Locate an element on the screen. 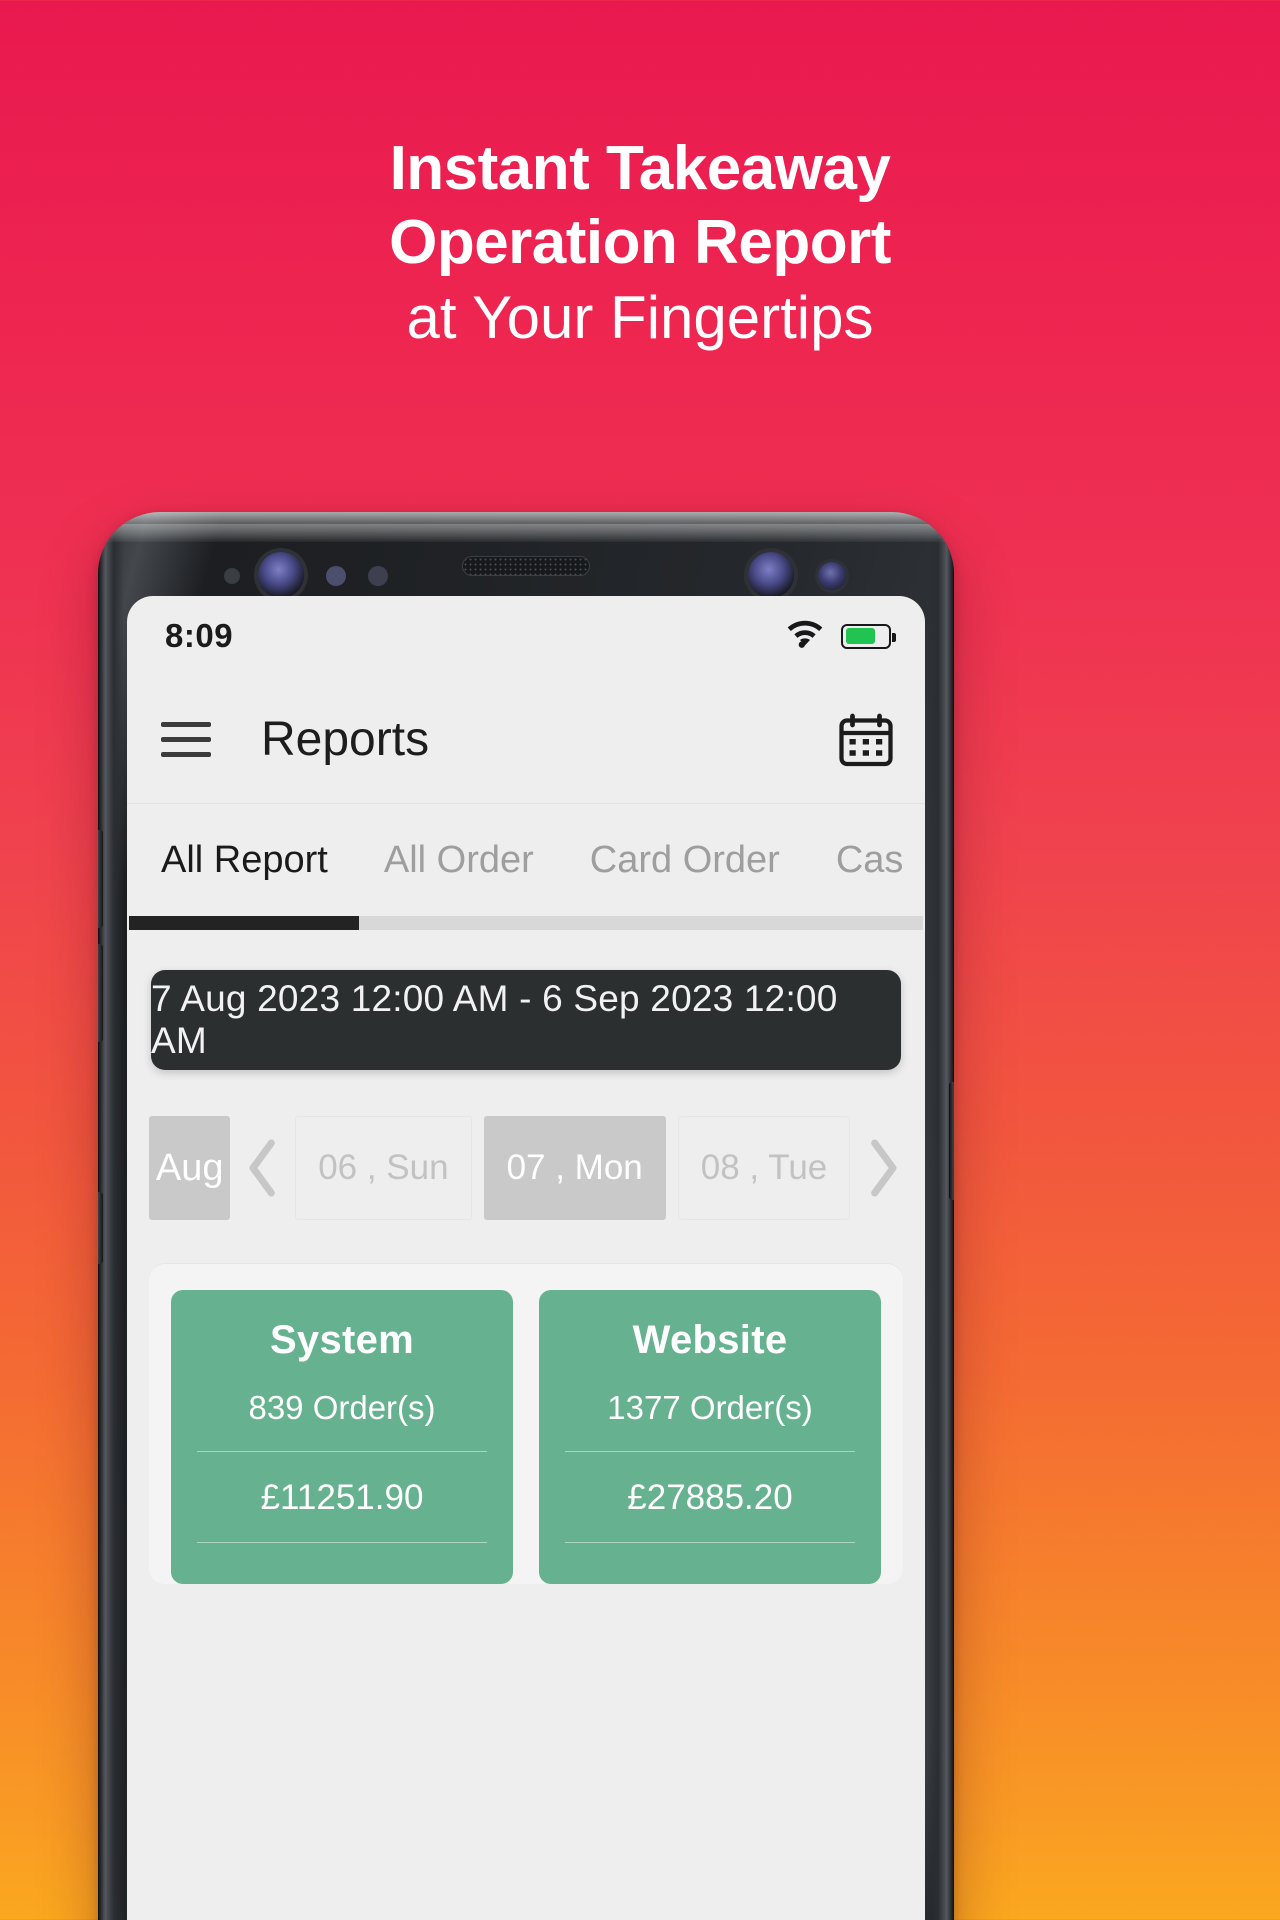 The image size is (1280, 1920). tab-card-order: Card Order is located at coordinates (685, 860).